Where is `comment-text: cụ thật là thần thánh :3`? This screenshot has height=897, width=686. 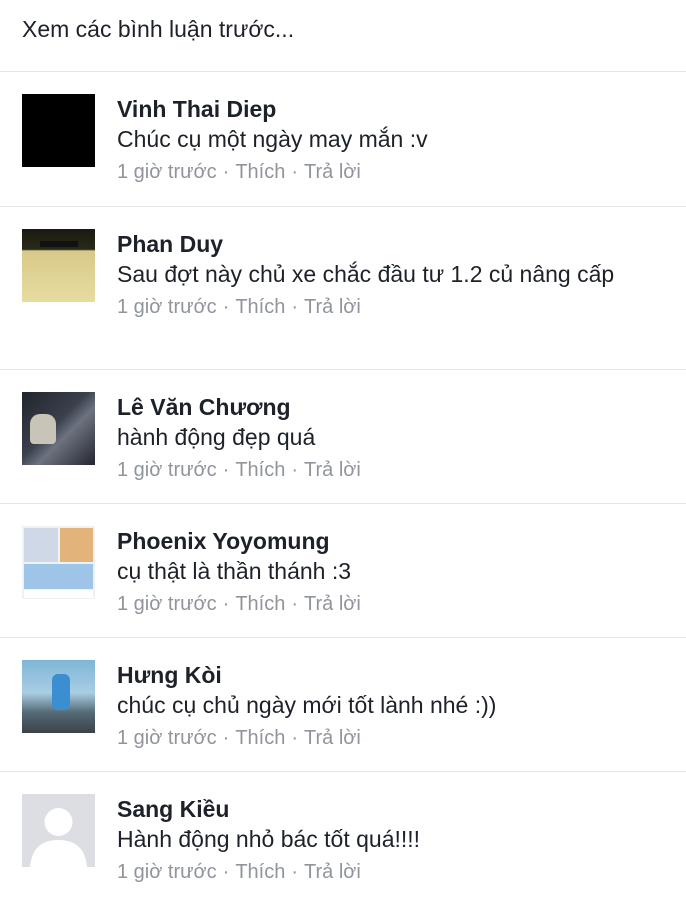
comment-text: cụ thật là thần thánh :3 is located at coordinates (234, 571).